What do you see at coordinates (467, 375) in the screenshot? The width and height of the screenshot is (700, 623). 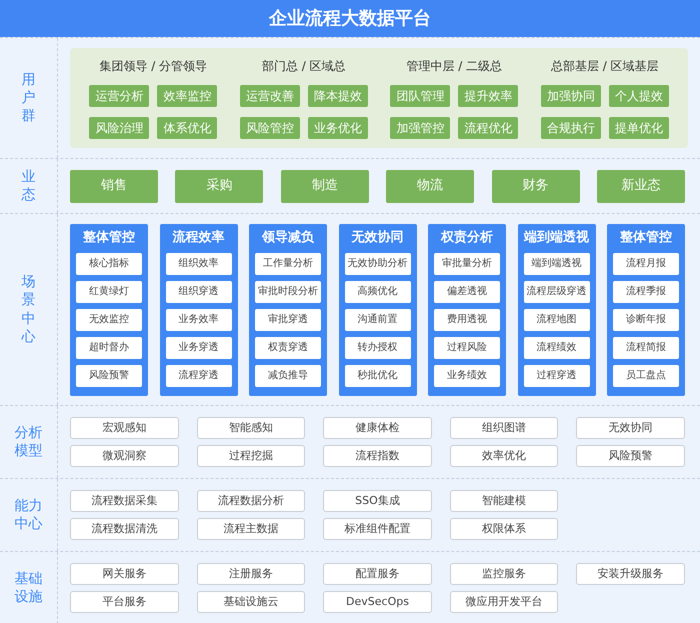 I see `scenario-item: 业务绩效` at bounding box center [467, 375].